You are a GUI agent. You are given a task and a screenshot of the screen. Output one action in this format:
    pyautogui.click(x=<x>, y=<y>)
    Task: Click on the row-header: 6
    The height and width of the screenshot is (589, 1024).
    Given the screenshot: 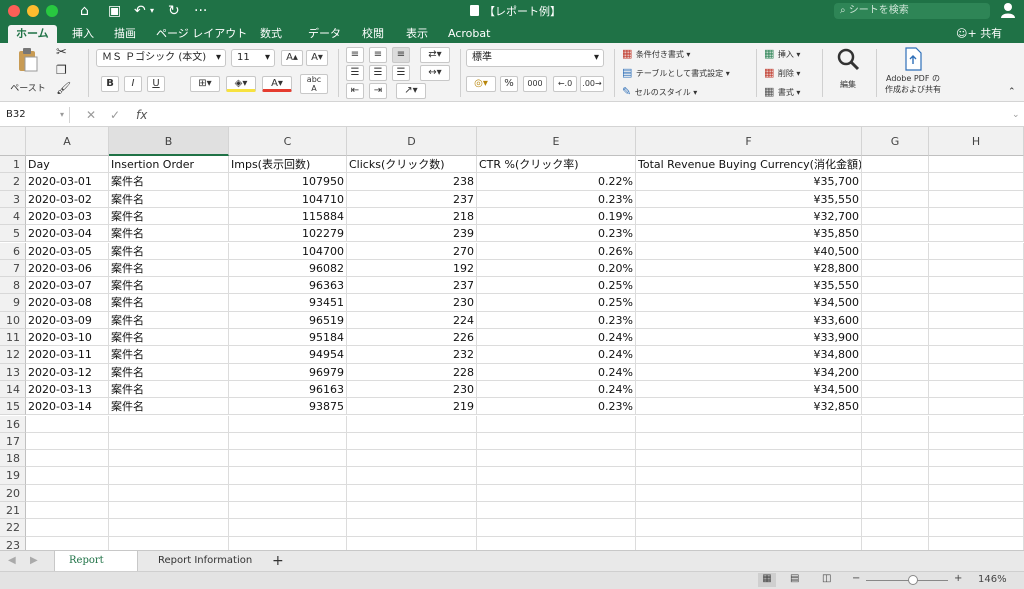 What is the action you would take?
    pyautogui.click(x=13, y=251)
    